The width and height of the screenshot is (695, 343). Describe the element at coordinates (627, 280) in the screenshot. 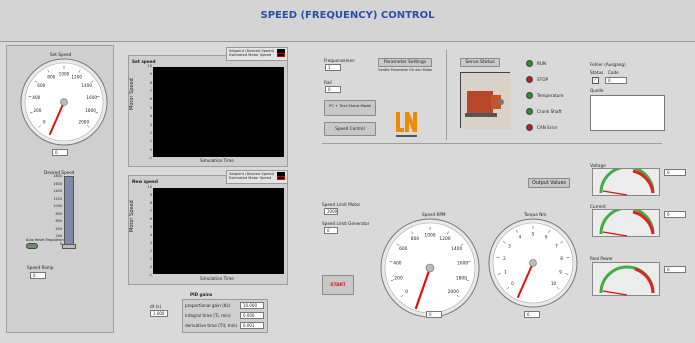

I see `real-power-meter-dial` at that location.